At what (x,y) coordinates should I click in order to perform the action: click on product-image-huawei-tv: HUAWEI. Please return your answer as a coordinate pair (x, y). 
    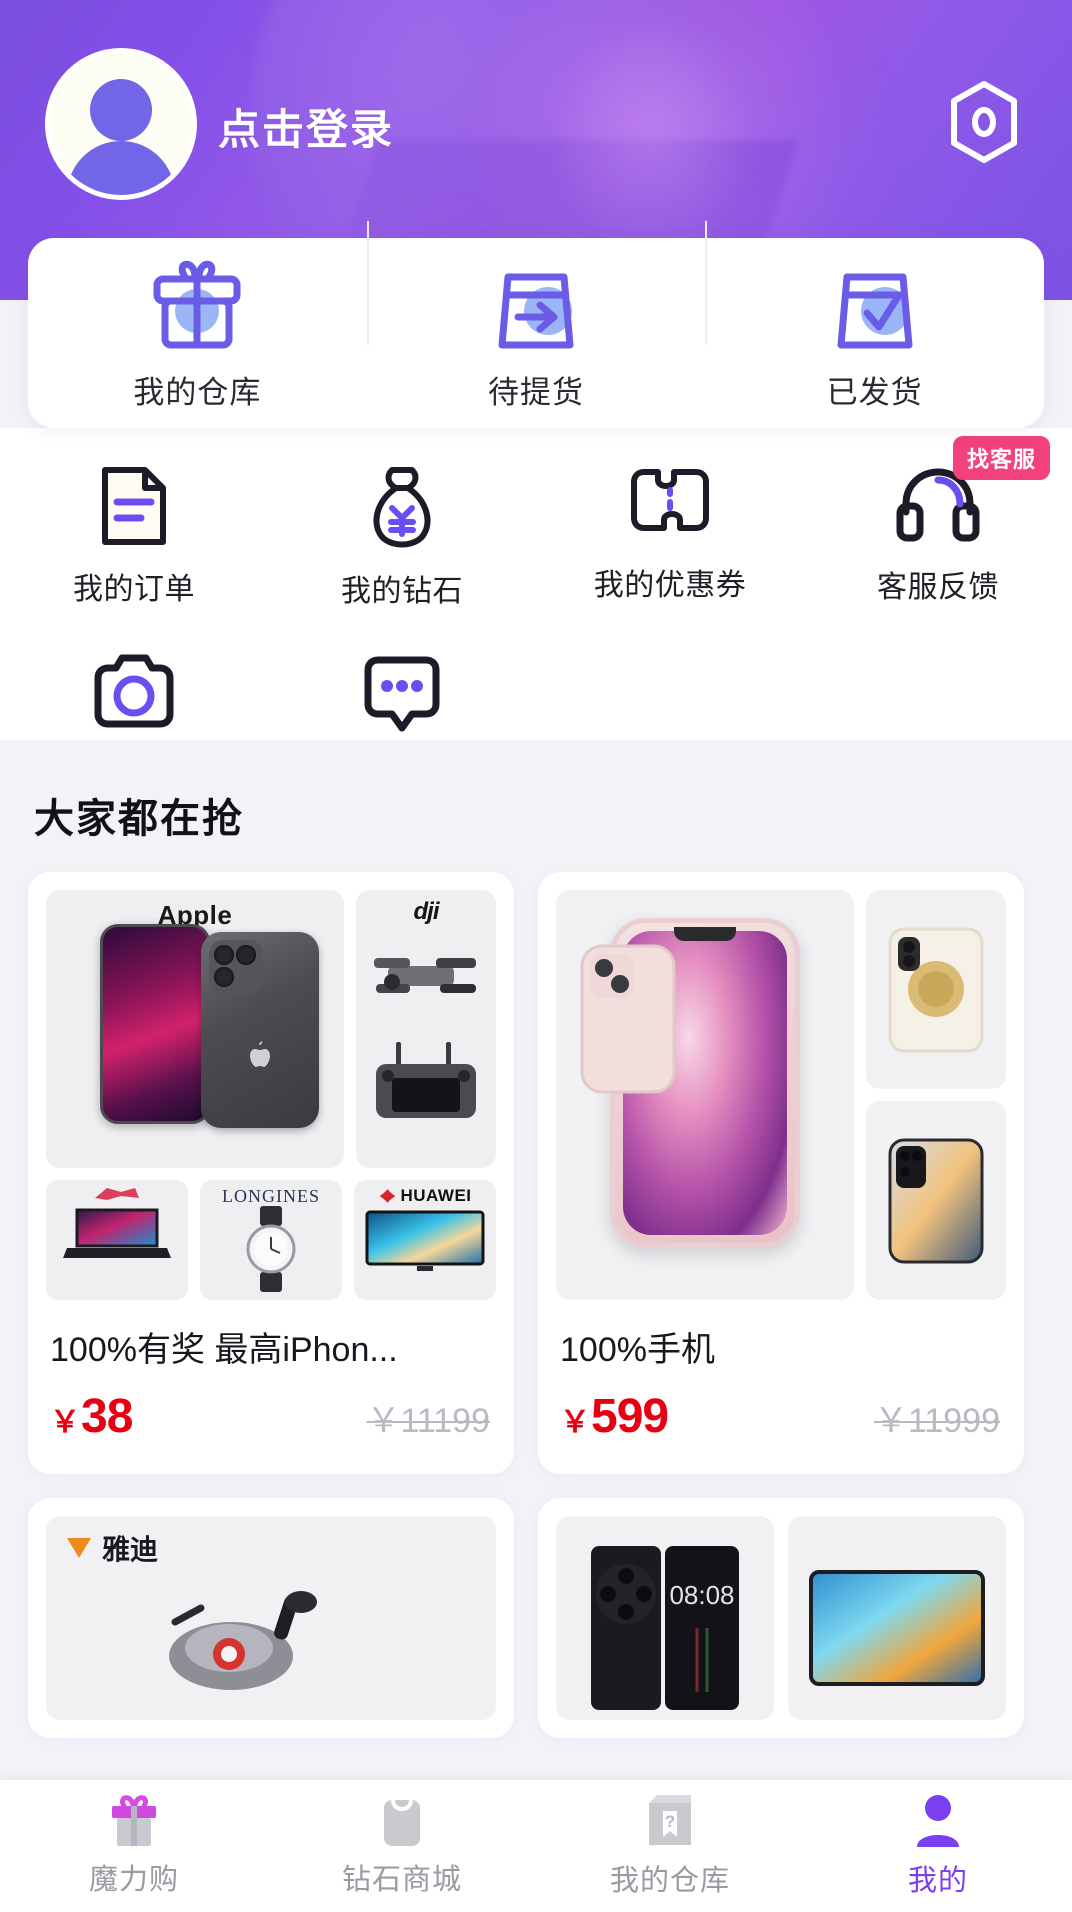
    Looking at the image, I should click on (425, 1240).